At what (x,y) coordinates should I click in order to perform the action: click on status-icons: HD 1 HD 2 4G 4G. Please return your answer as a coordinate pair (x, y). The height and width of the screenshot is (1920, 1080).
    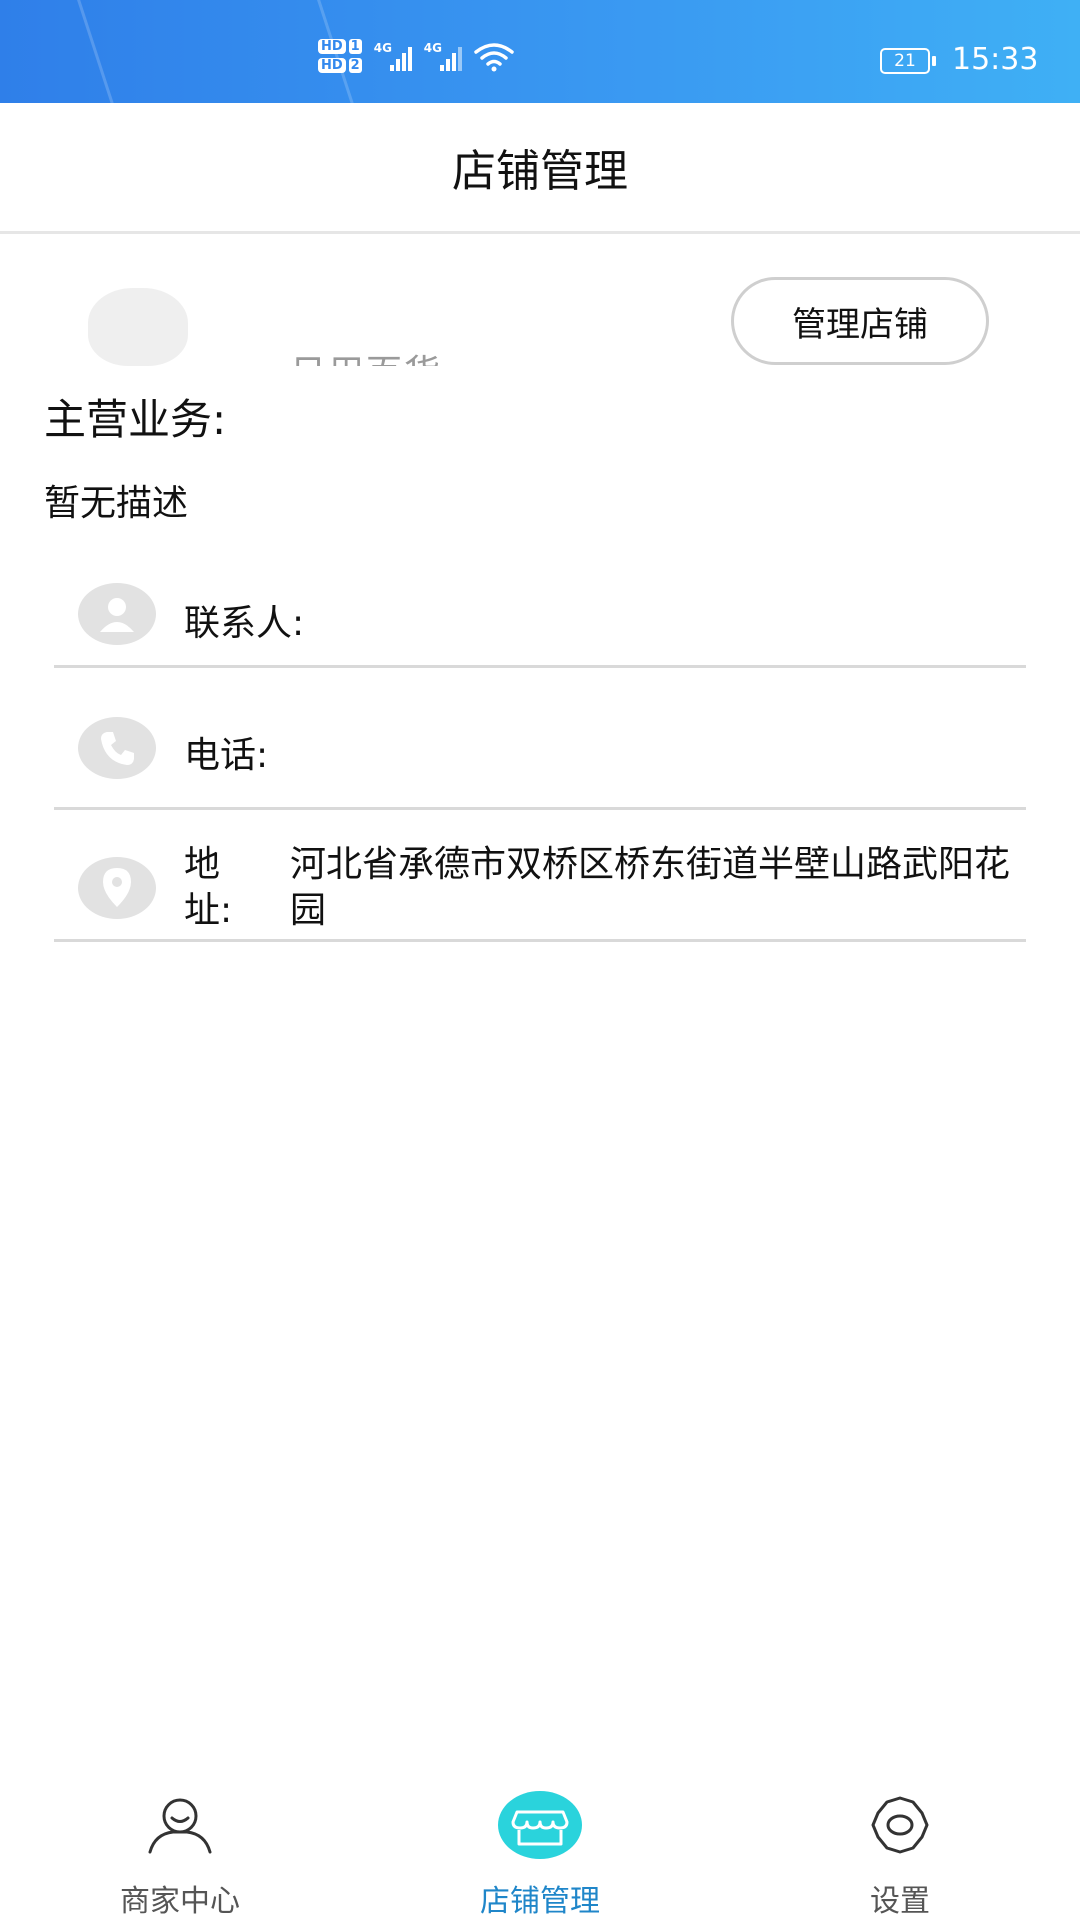
    Looking at the image, I should click on (416, 56).